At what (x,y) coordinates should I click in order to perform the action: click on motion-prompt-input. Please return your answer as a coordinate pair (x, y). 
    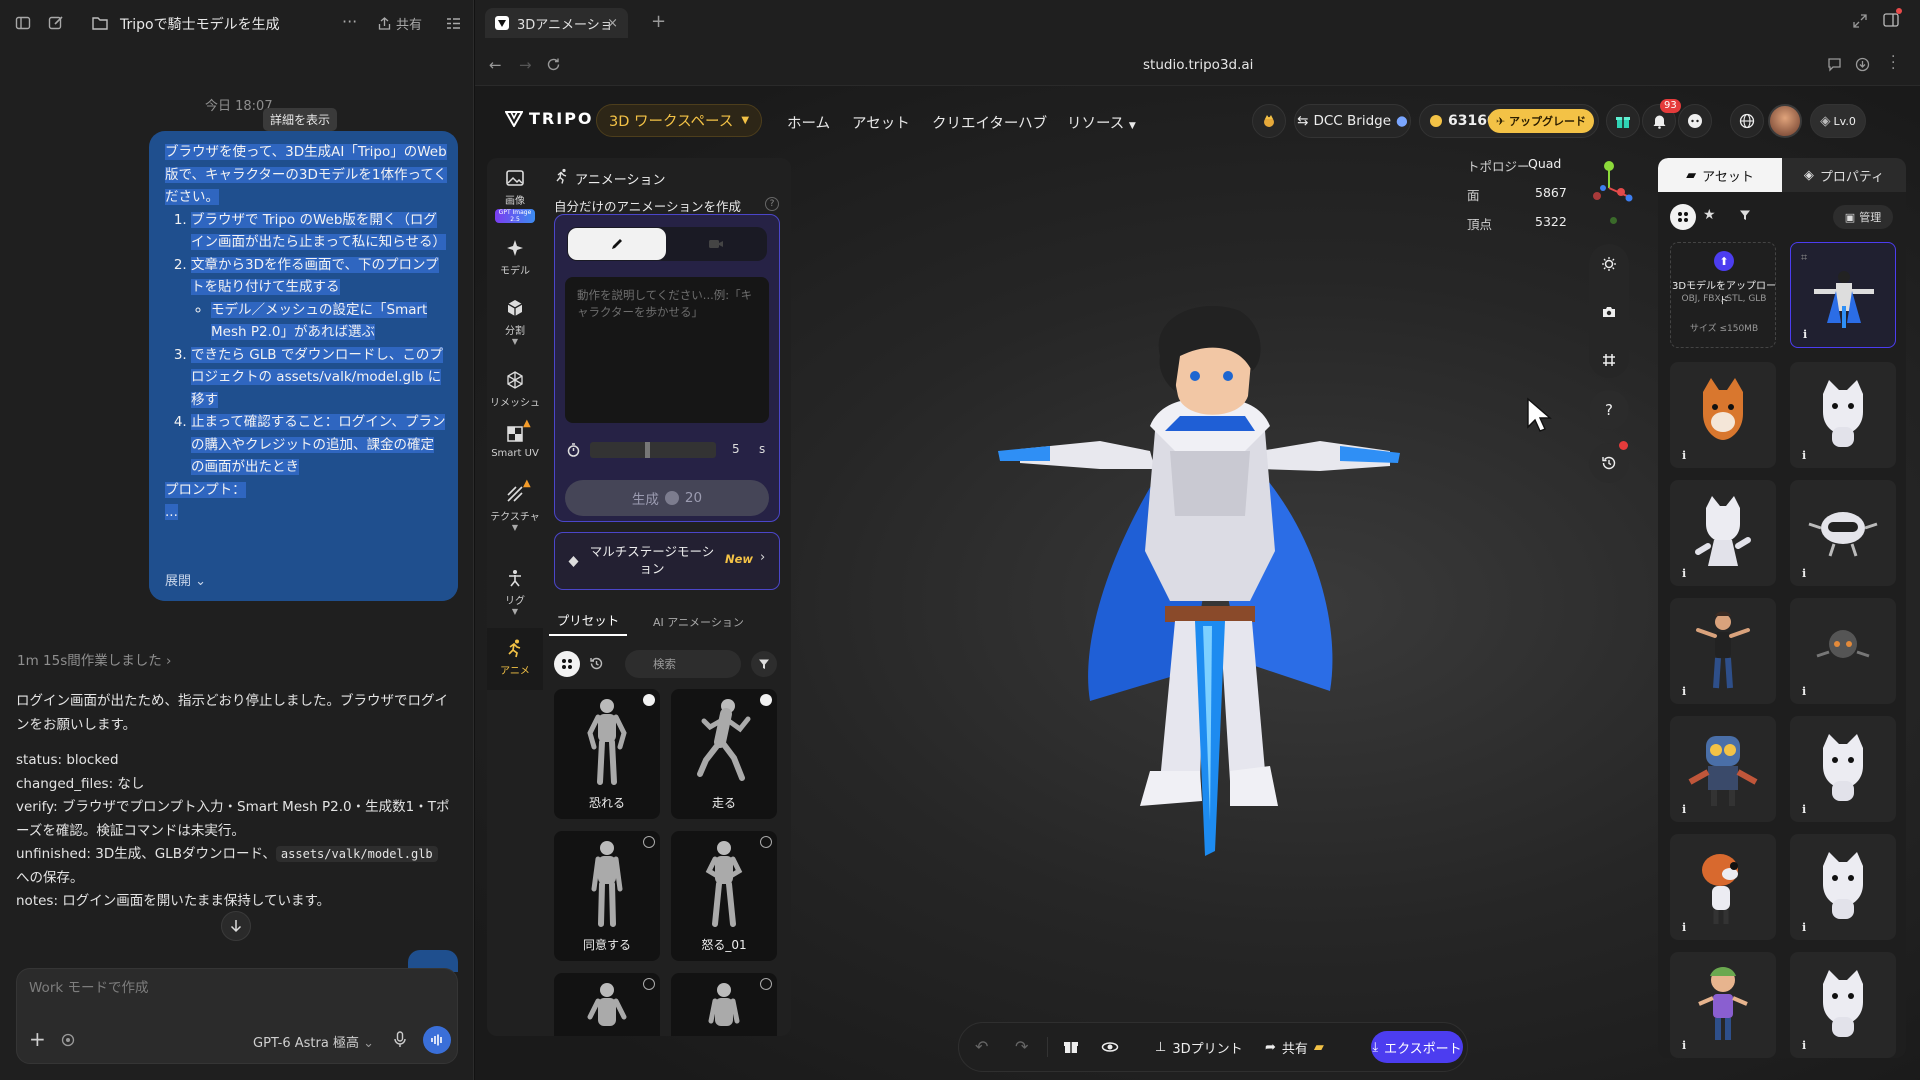
    Looking at the image, I should click on (667, 350).